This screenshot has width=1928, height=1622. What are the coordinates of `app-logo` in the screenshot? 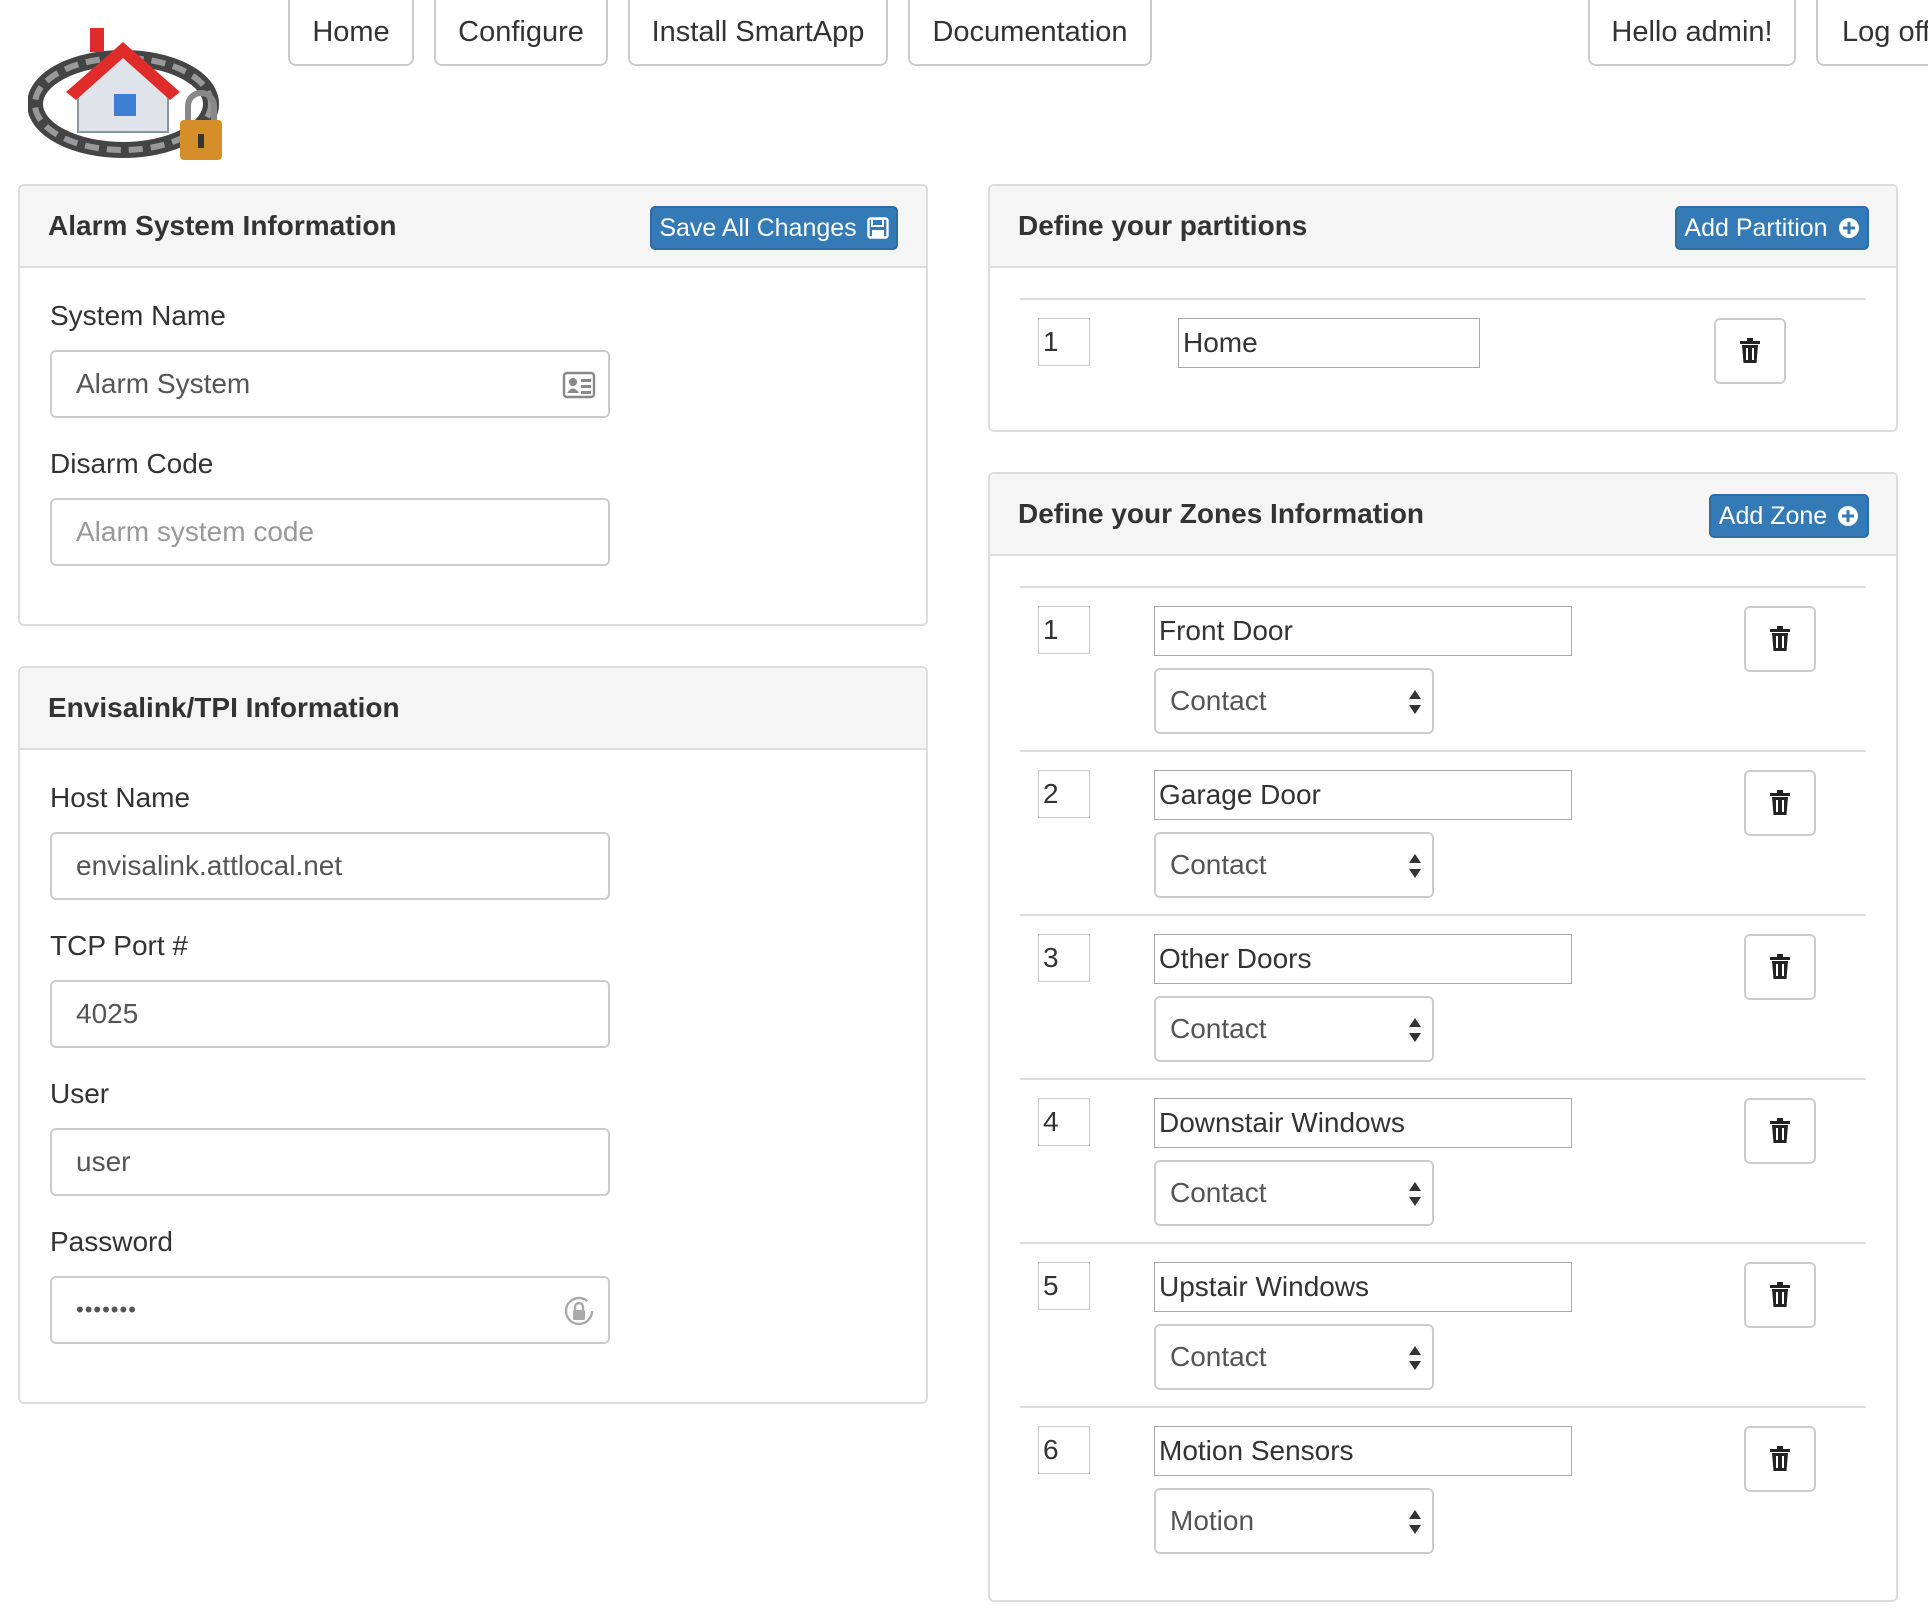 It's located at (127, 92).